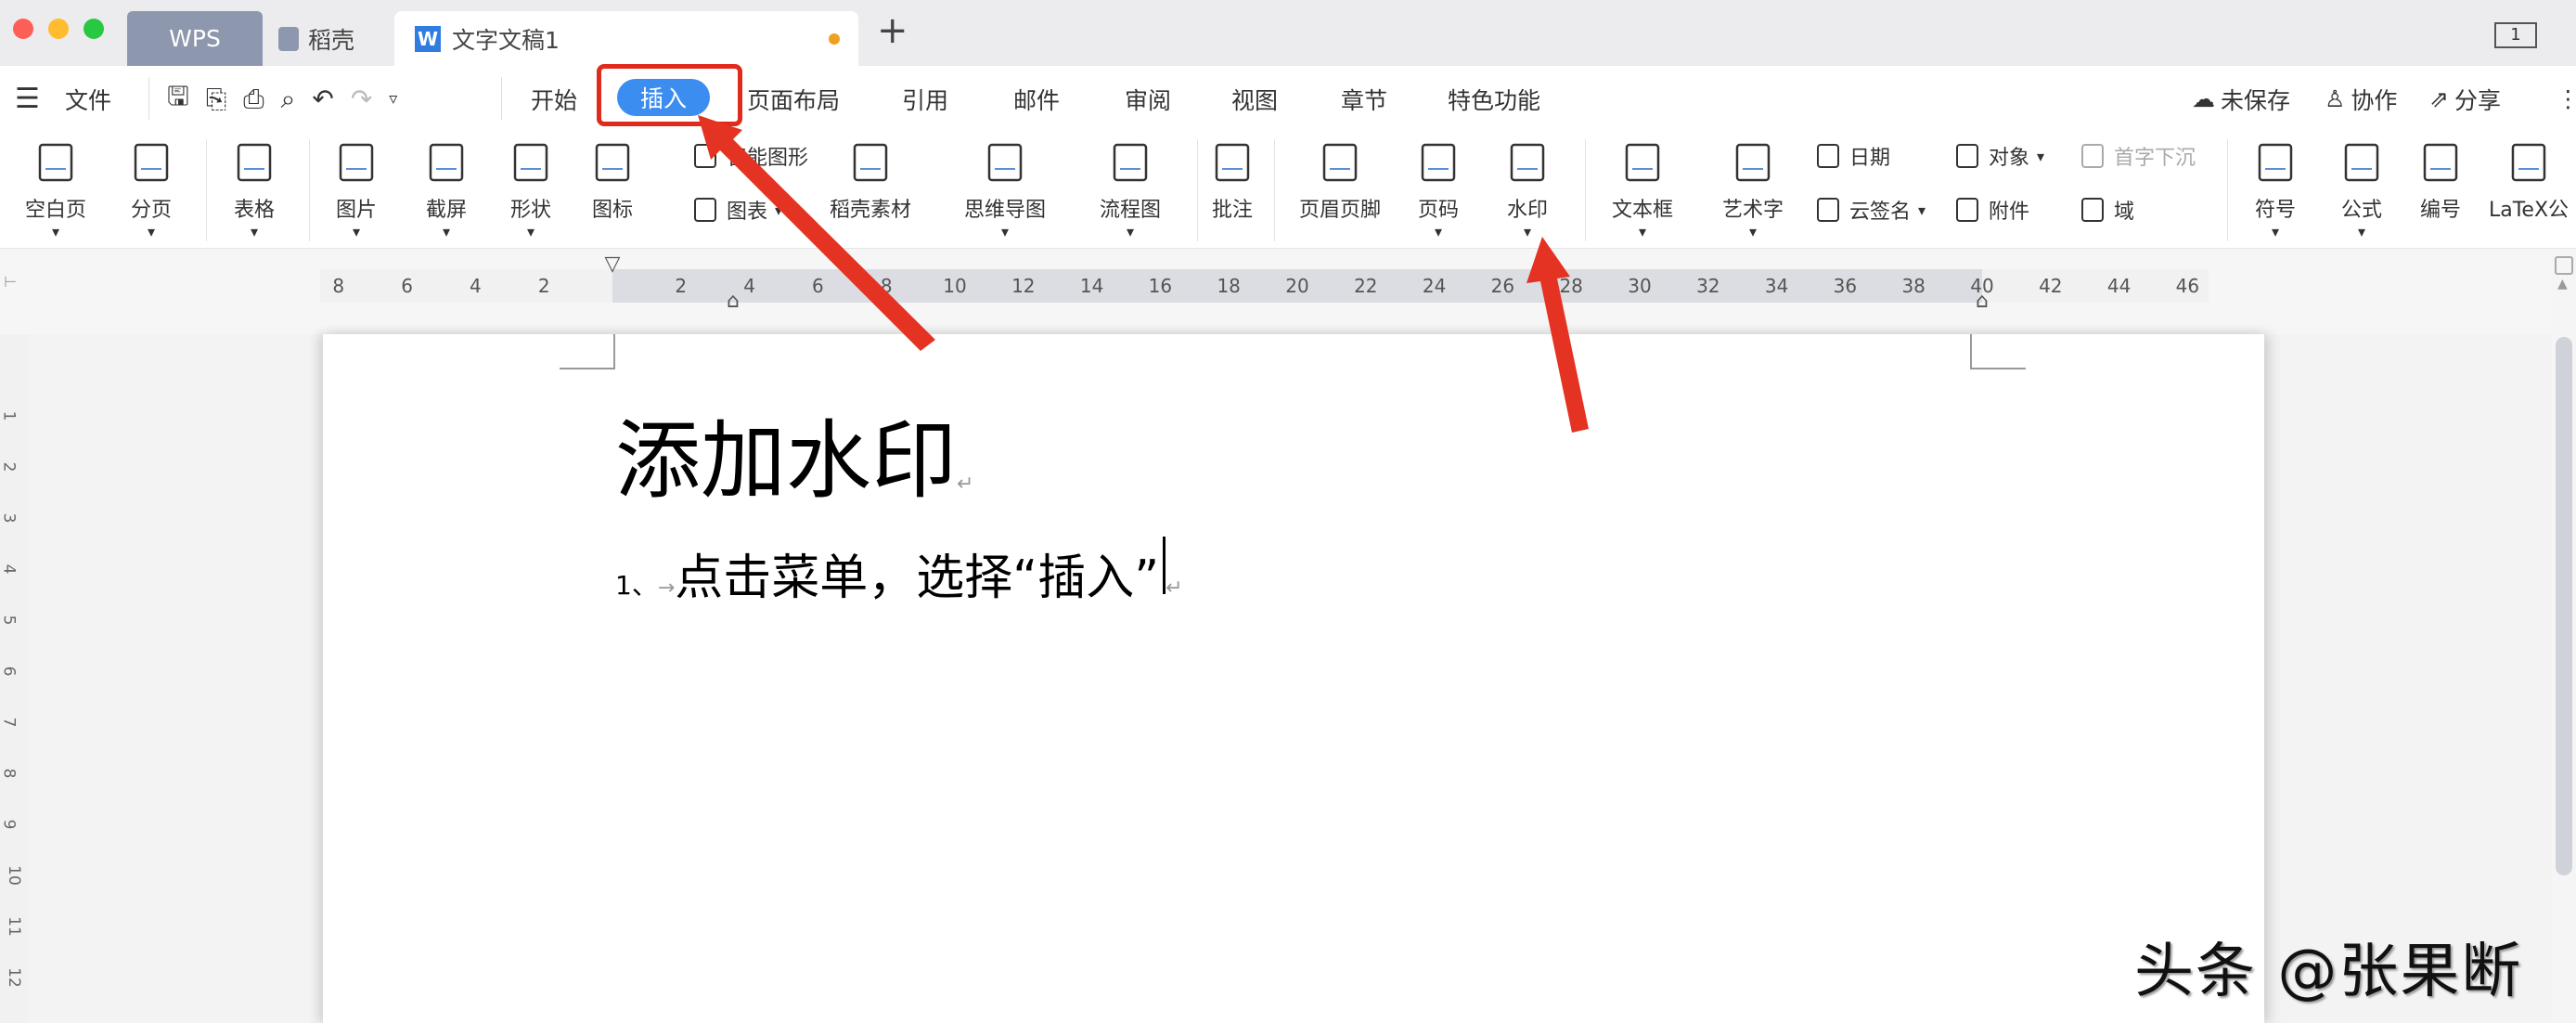 This screenshot has height=1023, width=2576. I want to click on ribbon-button-shape: 形状 ▾, so click(530, 190).